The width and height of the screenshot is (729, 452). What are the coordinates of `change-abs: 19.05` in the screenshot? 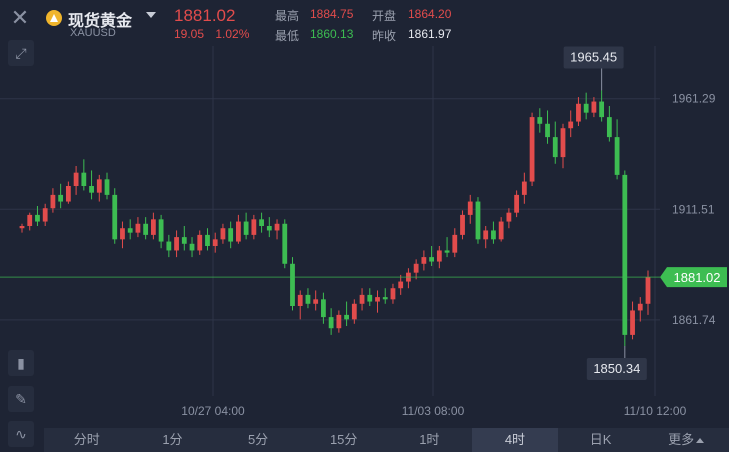 It's located at (189, 34).